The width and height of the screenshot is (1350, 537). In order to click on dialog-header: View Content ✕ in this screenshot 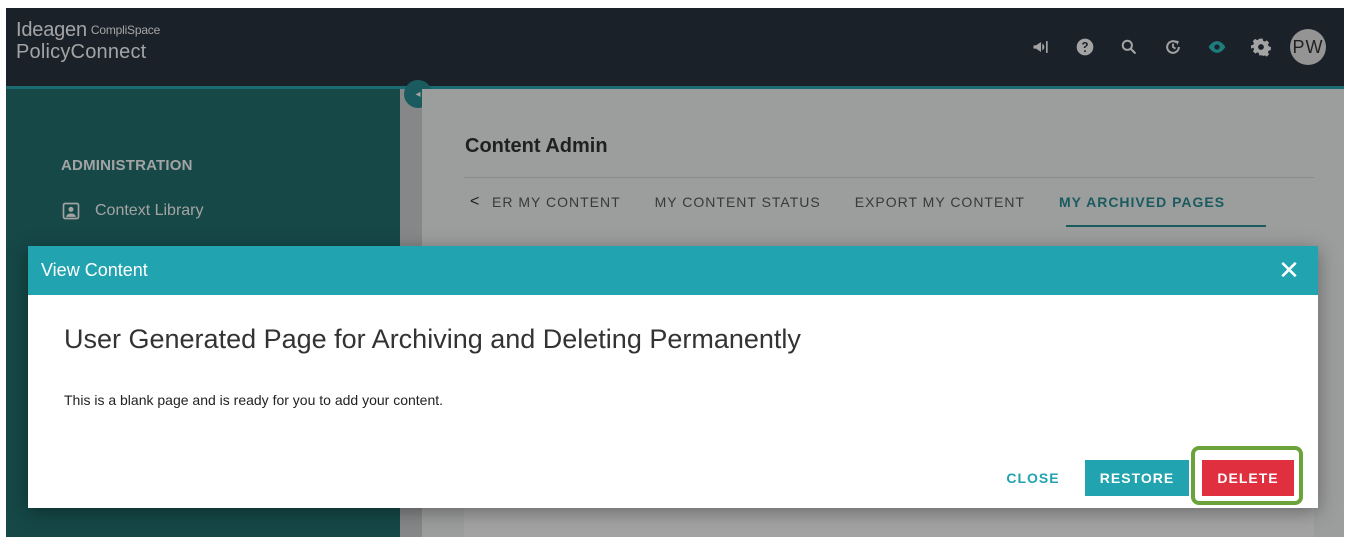, I will do `click(673, 270)`.